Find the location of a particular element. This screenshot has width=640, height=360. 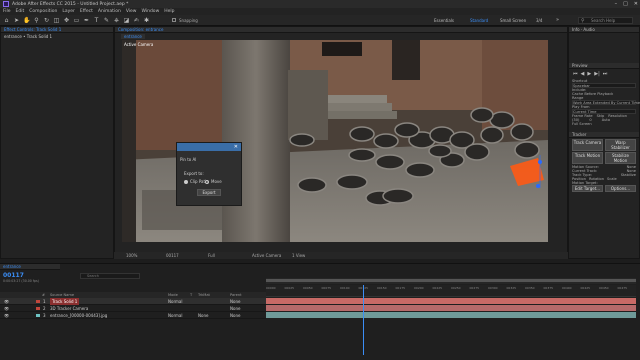

track-motion-button: Track Motion is located at coordinates (587, 158).